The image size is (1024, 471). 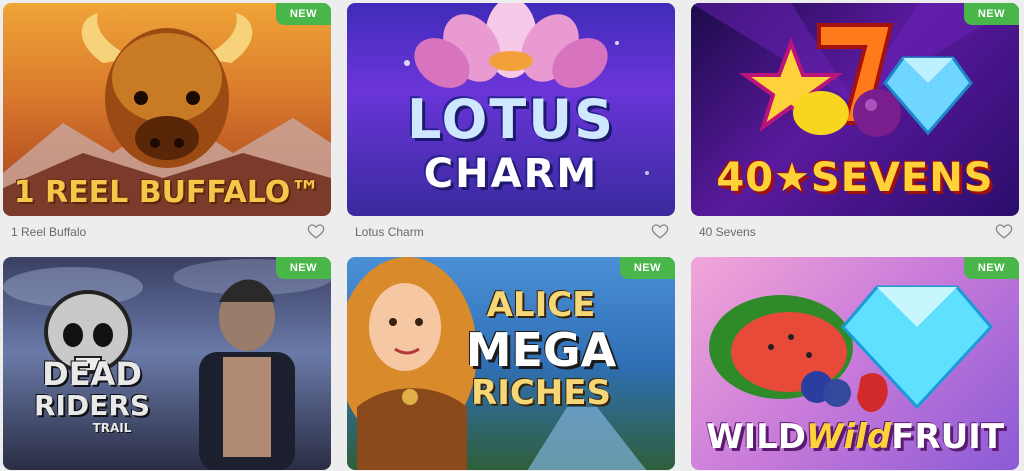 I want to click on game-meta: Lotus Charm, so click(x=511, y=231).